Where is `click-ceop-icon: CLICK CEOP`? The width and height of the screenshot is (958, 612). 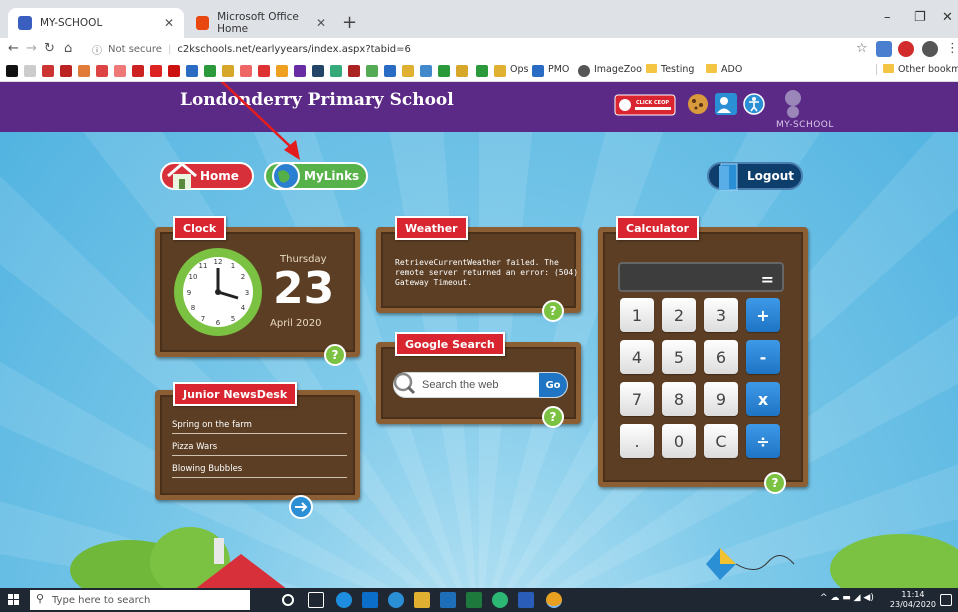 click-ceop-icon: CLICK CEOP is located at coordinates (645, 105).